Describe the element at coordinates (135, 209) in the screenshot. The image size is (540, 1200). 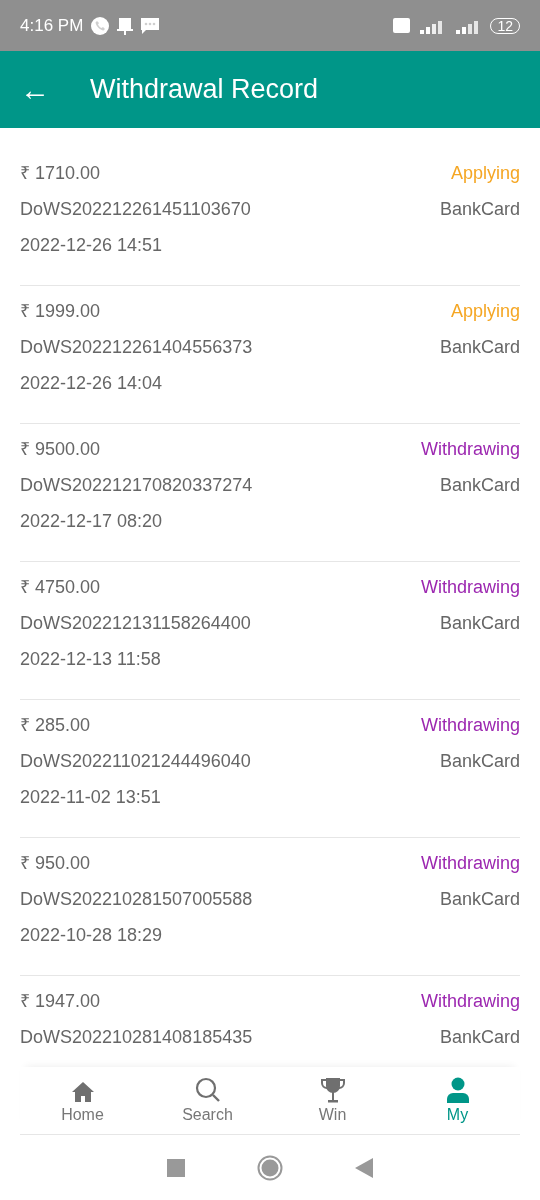
I see `order-number: DoWS202212261451103670` at that location.